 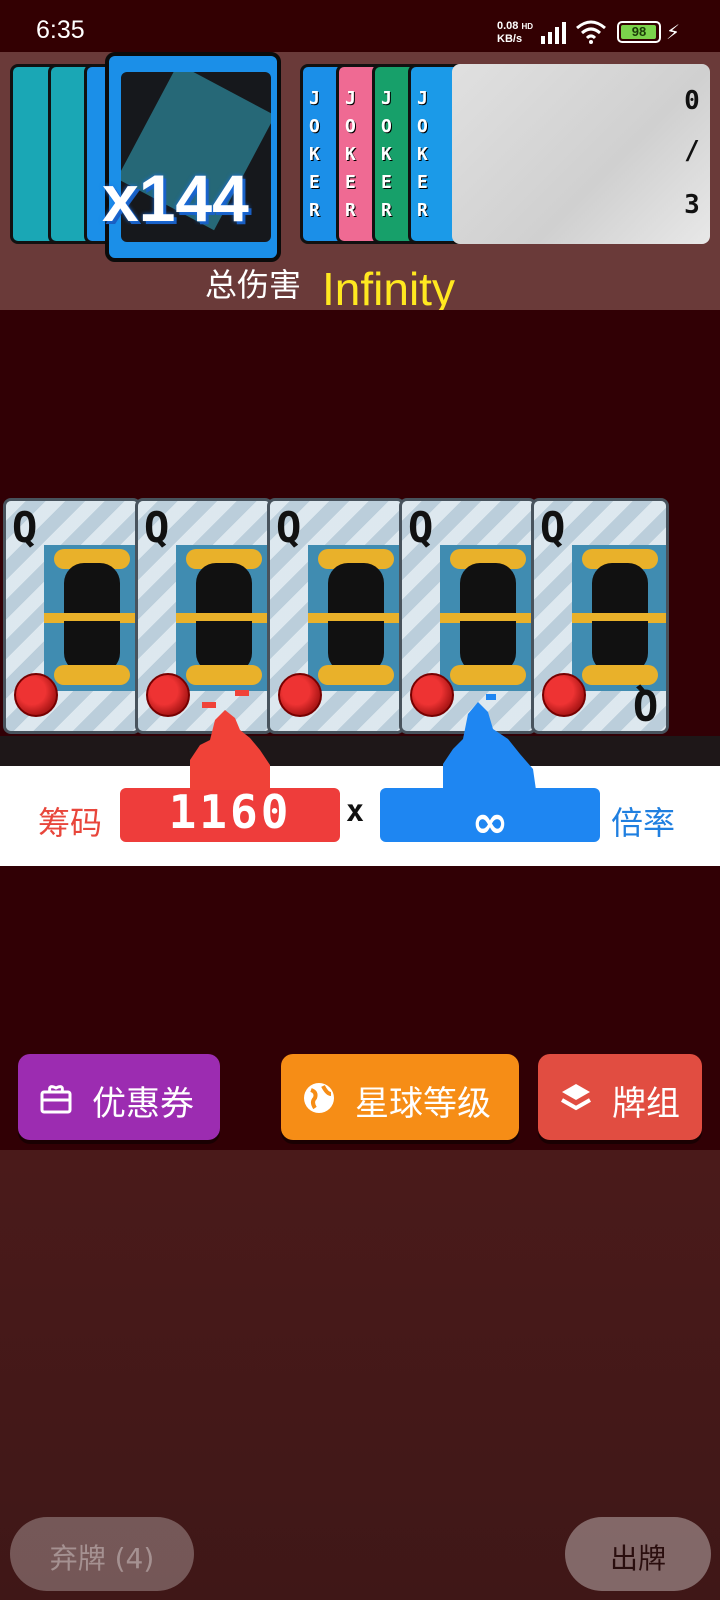 What do you see at coordinates (576, 1097) in the screenshot?
I see `layers-icon` at bounding box center [576, 1097].